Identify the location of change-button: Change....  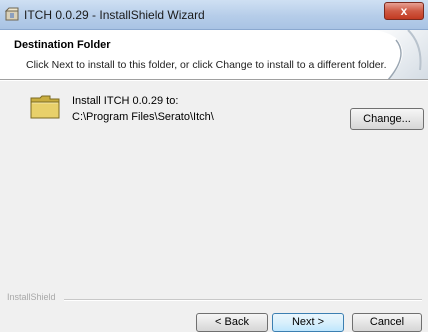
(387, 119).